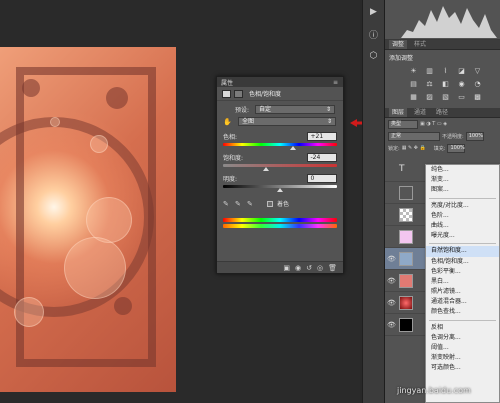 This screenshot has width=500, height=403. Describe the element at coordinates (292, 148) in the screenshot. I see `hue-slider-handle` at that location.